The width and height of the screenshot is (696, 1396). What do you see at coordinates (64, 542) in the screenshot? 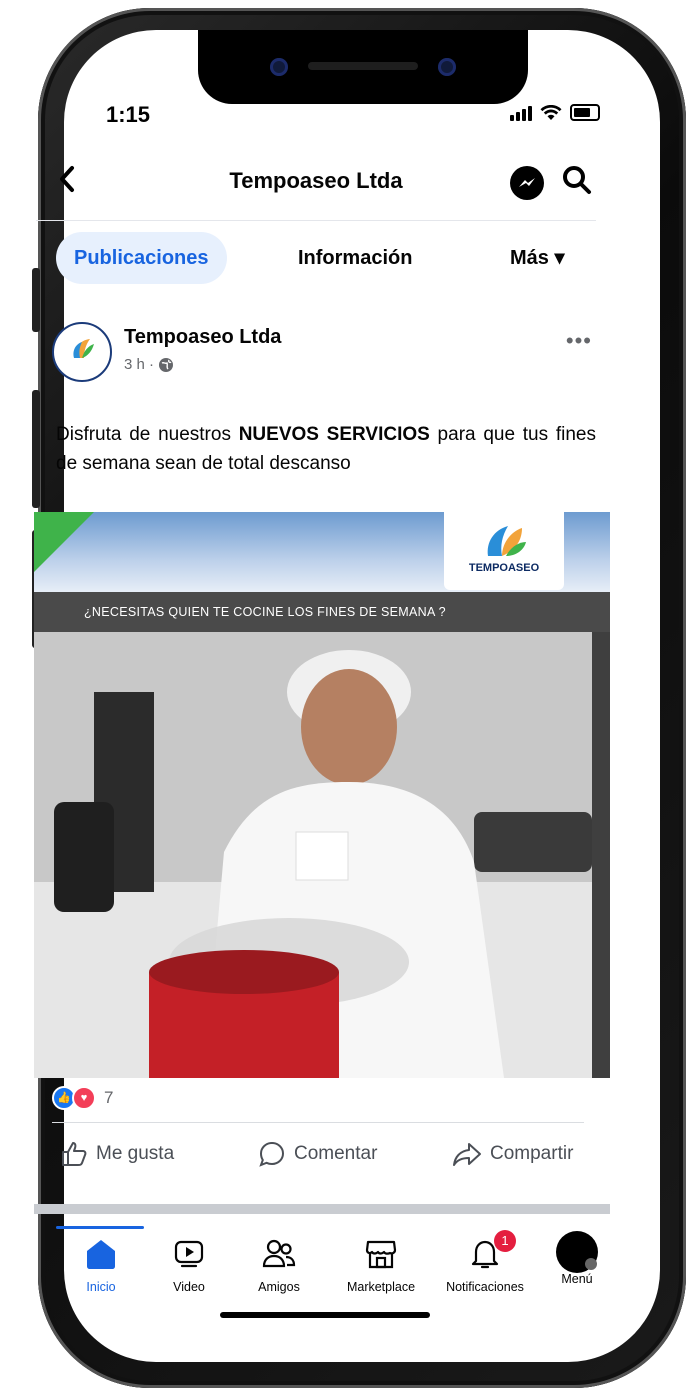
I see `image-green-corner` at bounding box center [64, 542].